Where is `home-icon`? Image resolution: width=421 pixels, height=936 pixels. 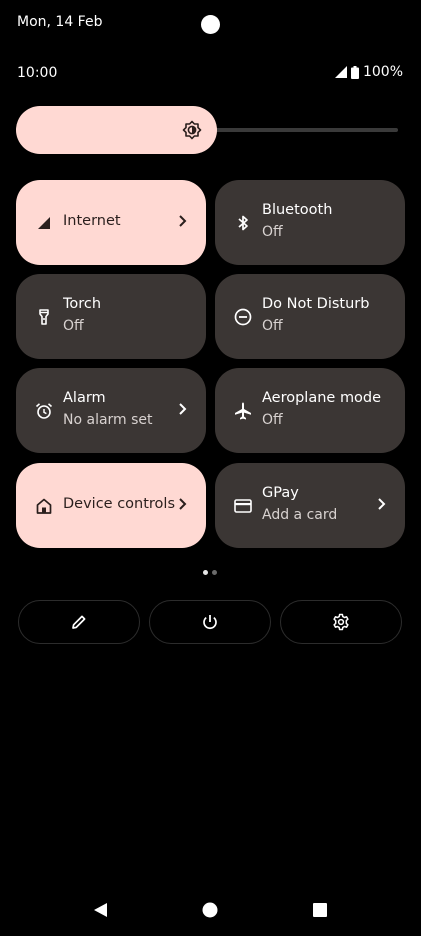
home-icon is located at coordinates (44, 506).